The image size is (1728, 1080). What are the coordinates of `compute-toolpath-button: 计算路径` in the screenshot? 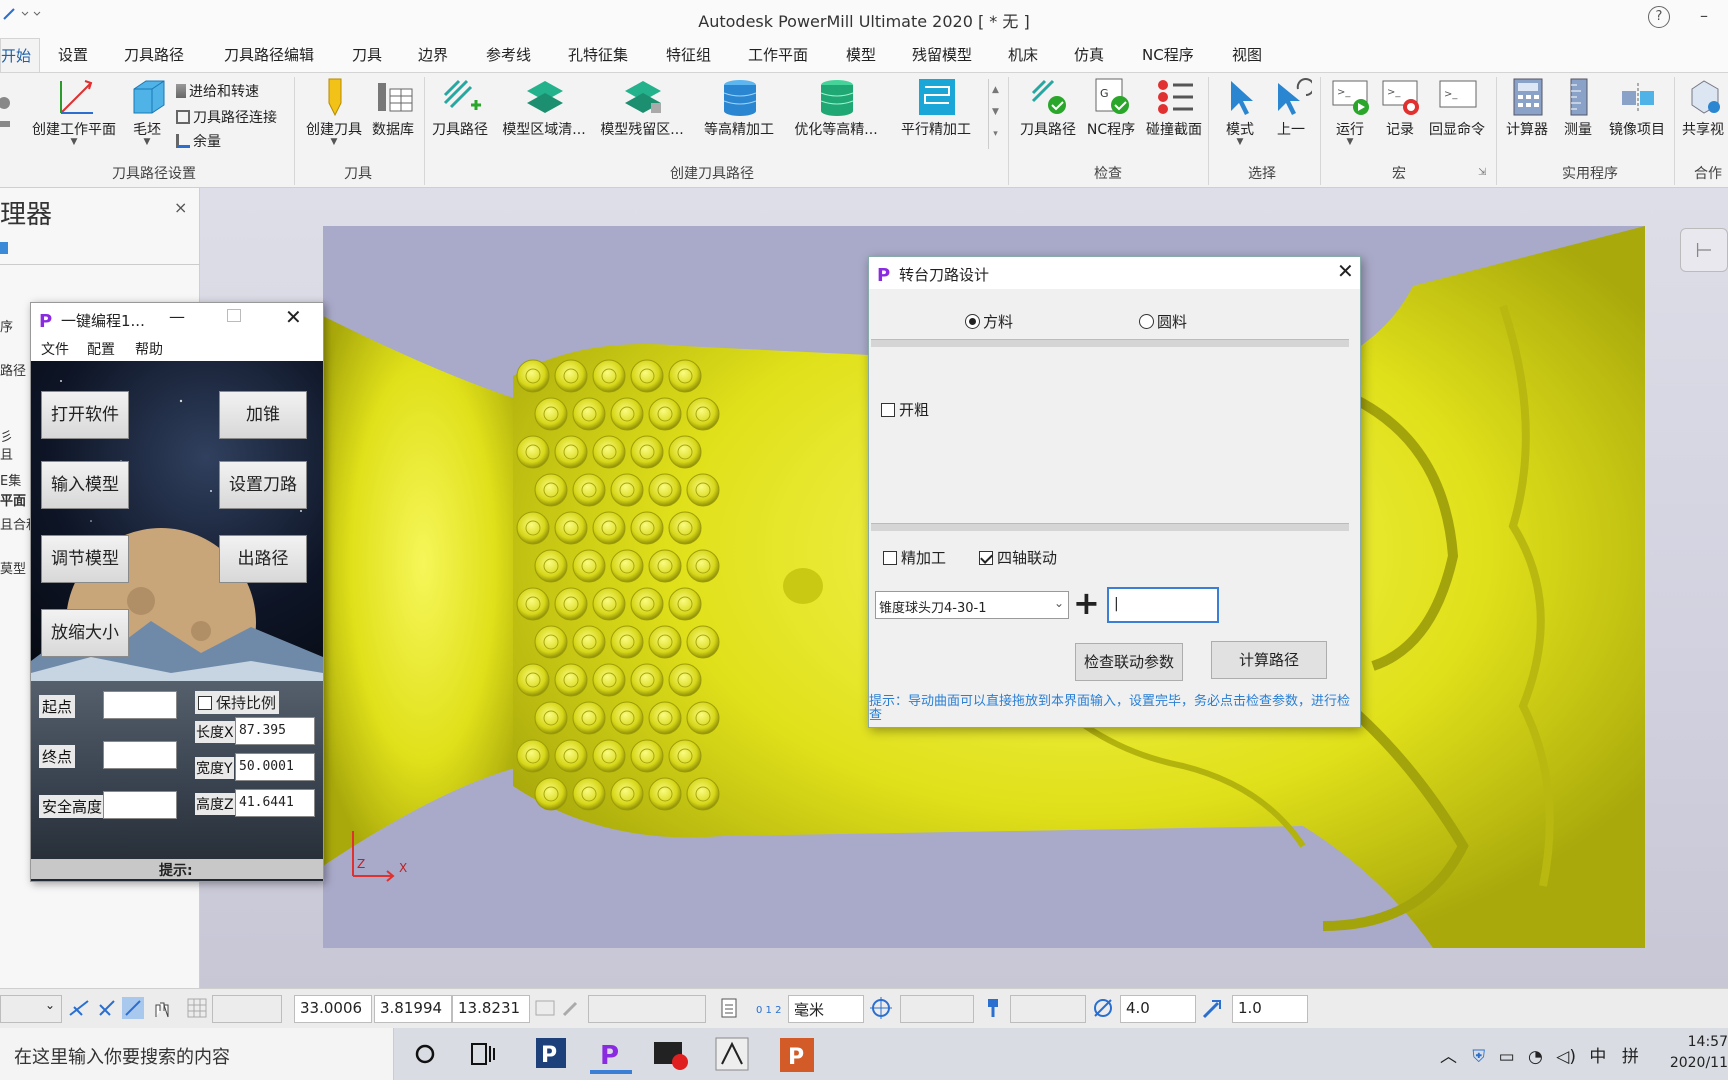 It's located at (1269, 660).